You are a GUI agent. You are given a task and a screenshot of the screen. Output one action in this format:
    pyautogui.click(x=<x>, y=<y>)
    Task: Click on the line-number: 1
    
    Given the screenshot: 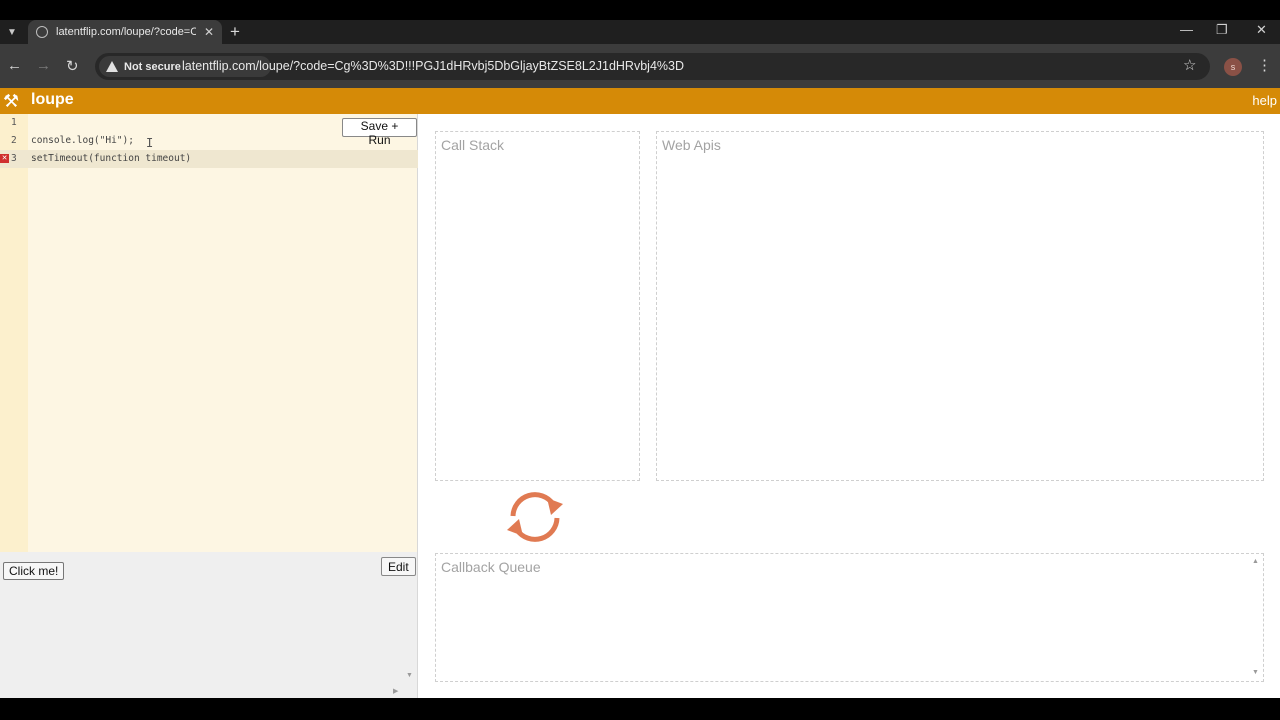 What is the action you would take?
    pyautogui.click(x=14, y=122)
    